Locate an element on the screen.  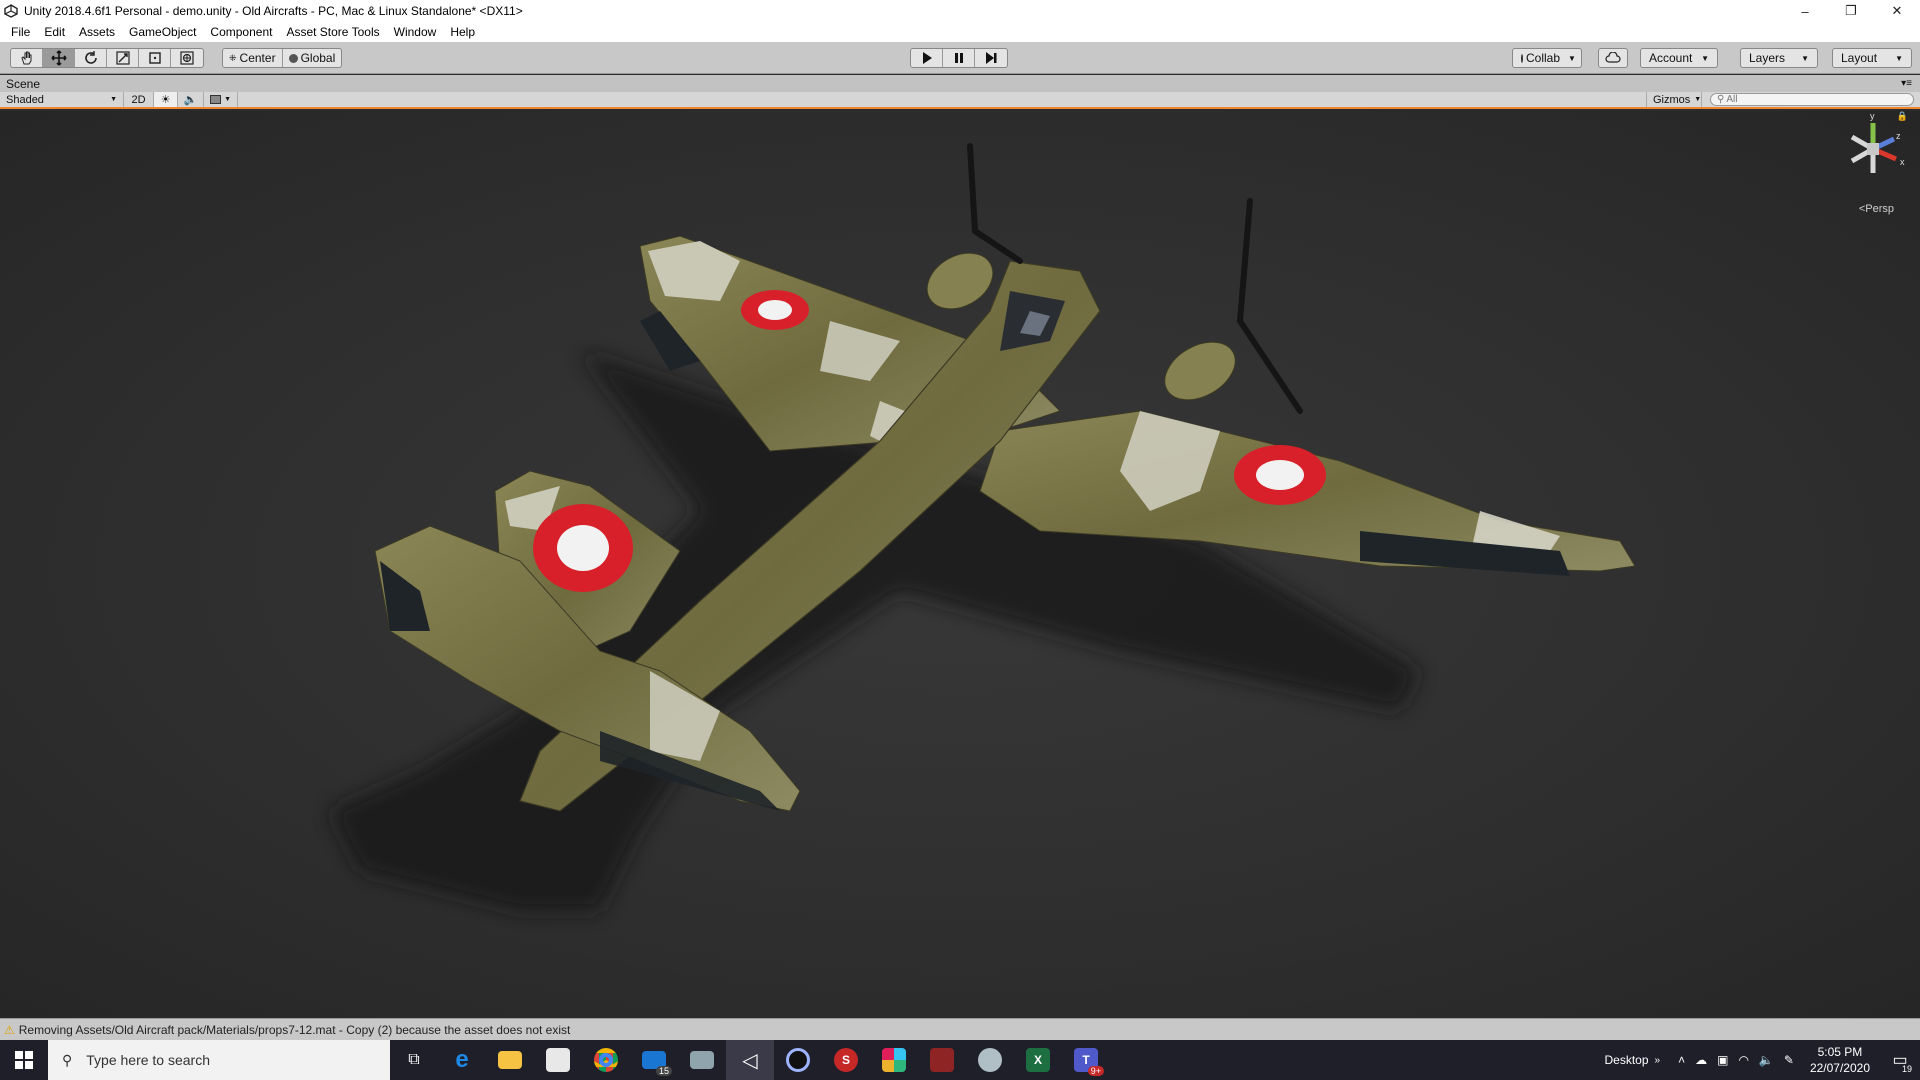
restore-button: ❐ is located at coordinates (1851, 11).